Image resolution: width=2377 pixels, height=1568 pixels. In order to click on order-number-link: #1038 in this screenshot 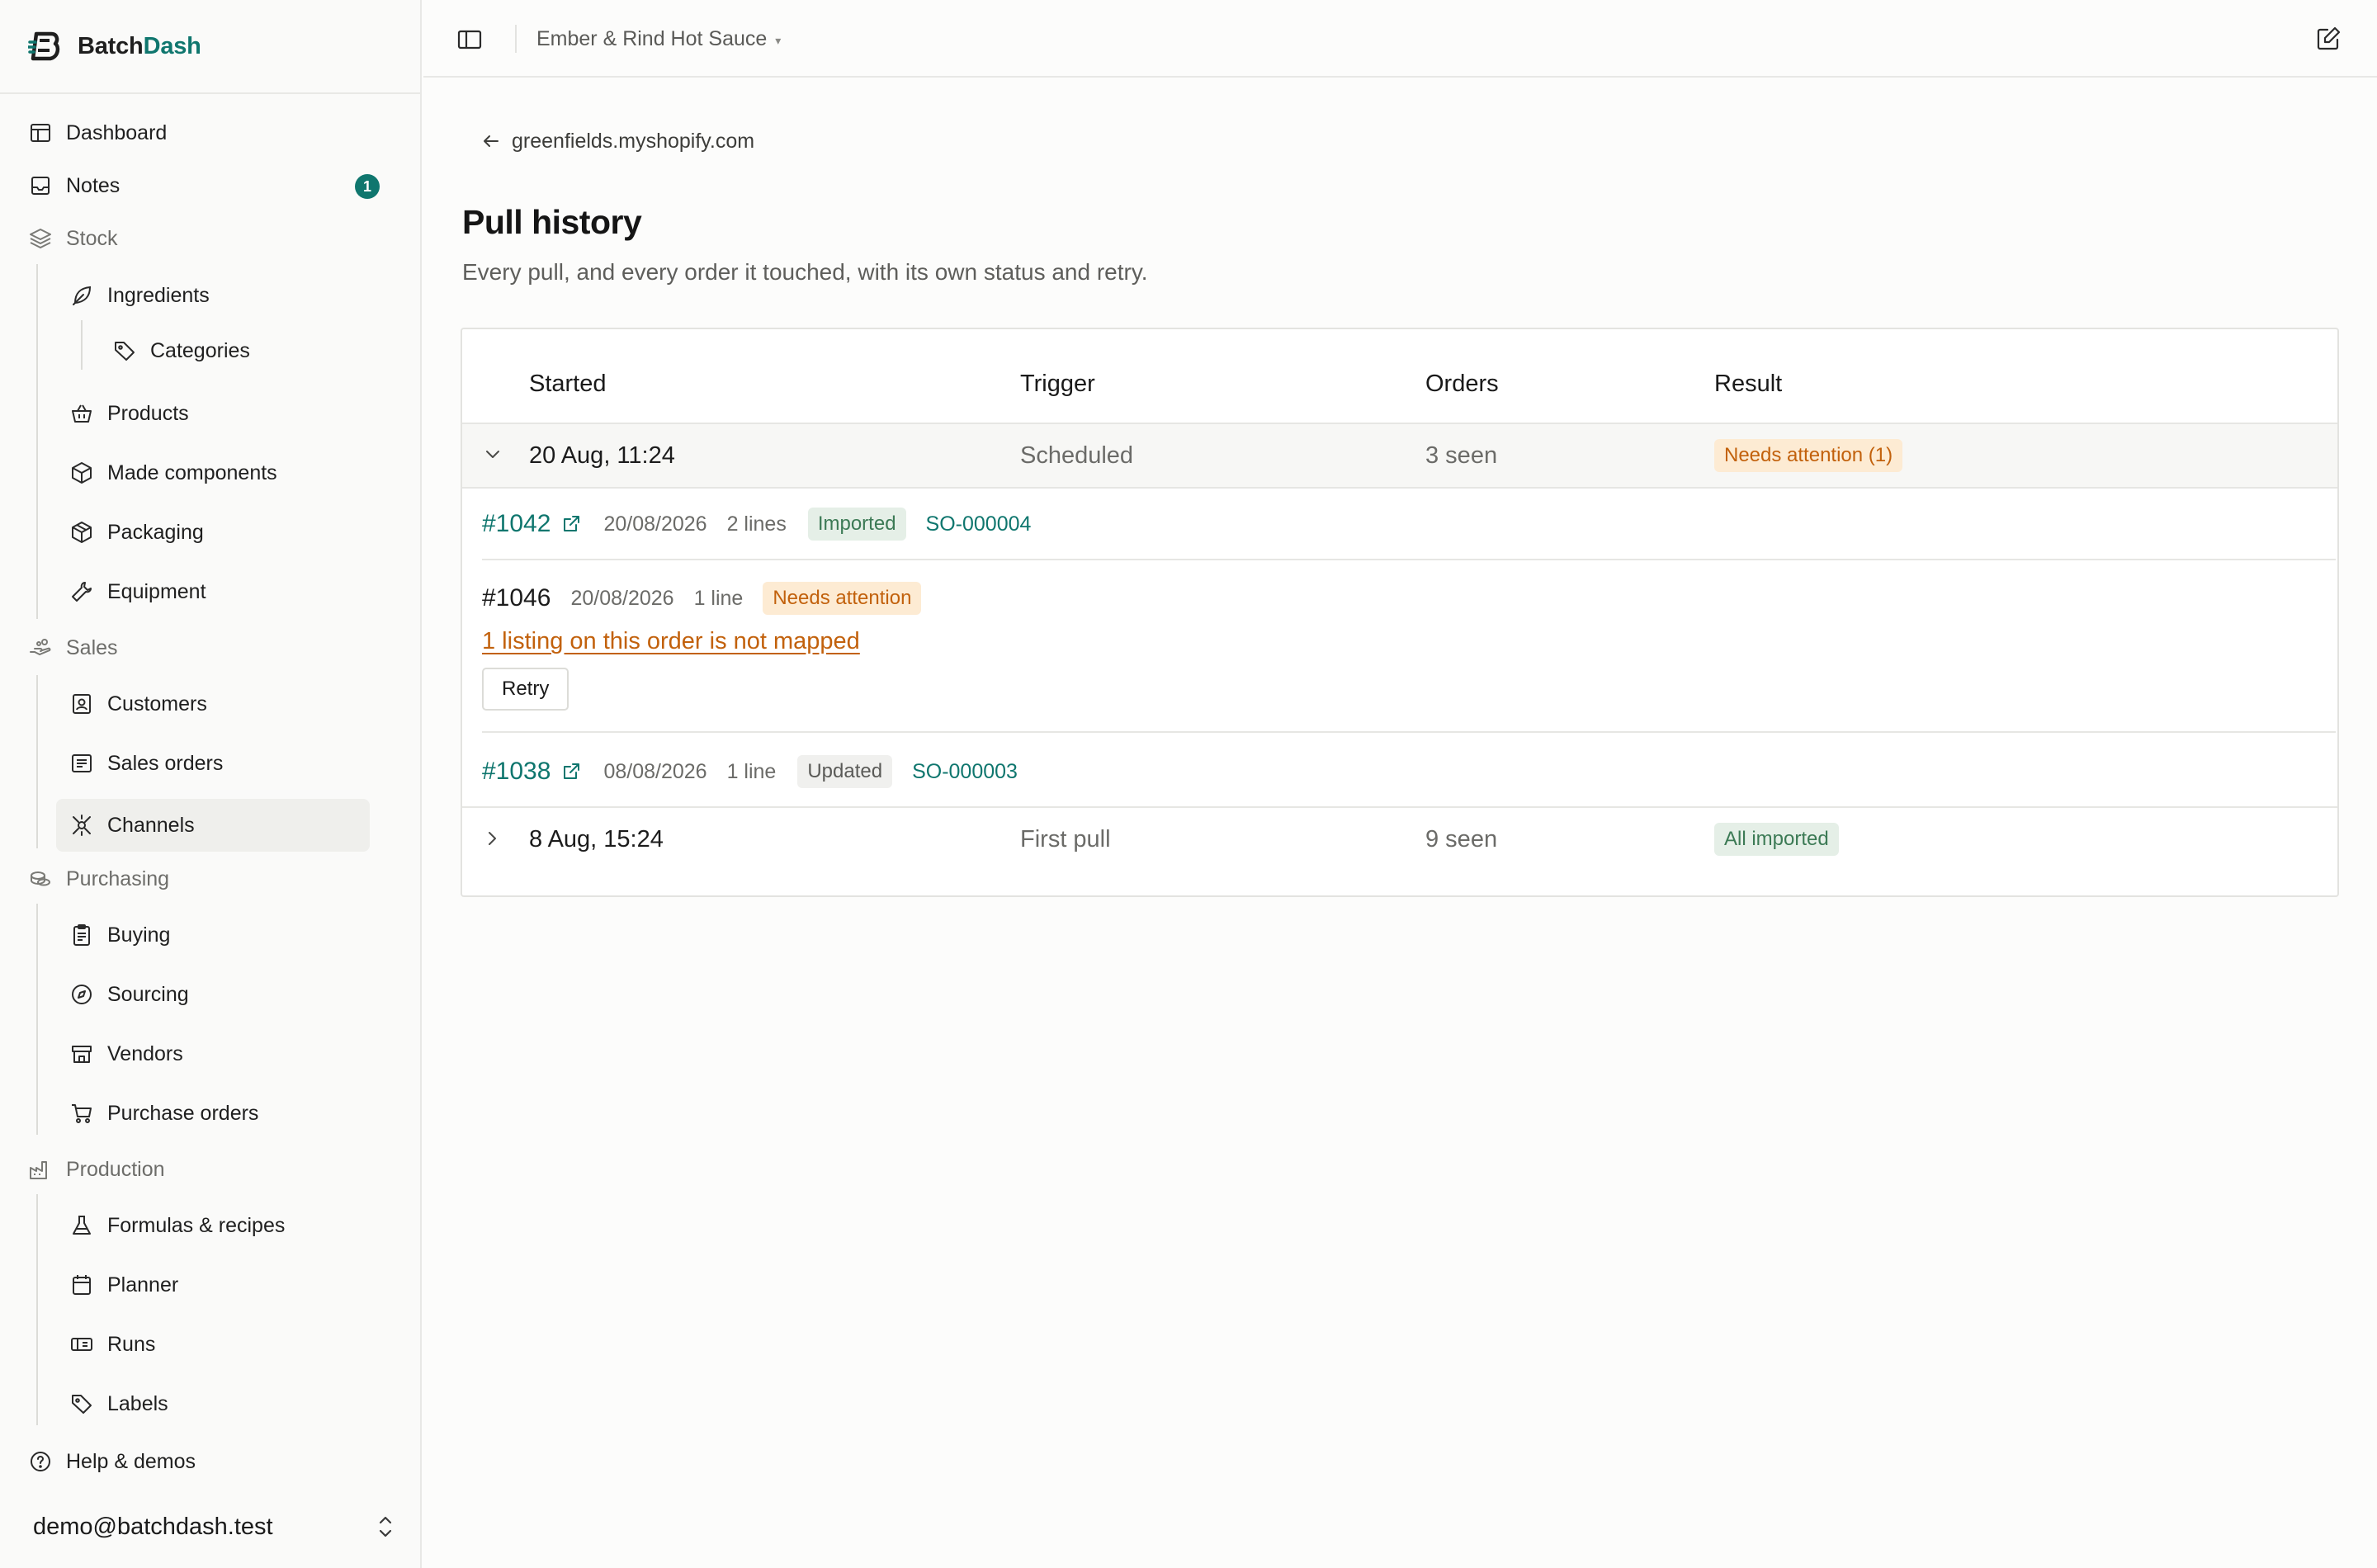, I will do `click(516, 772)`.